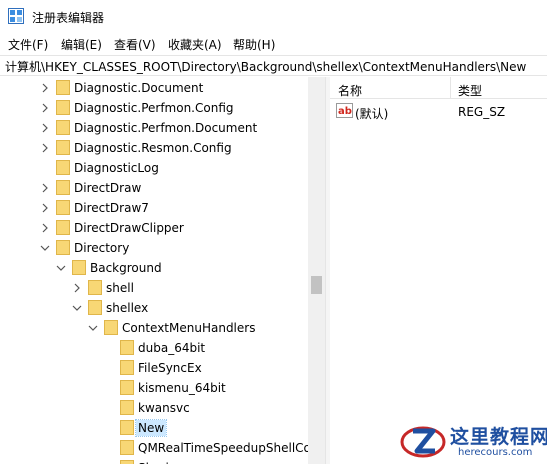 Image resolution: width=547 pixels, height=464 pixels. I want to click on column-name-header: 名称, so click(350, 90).